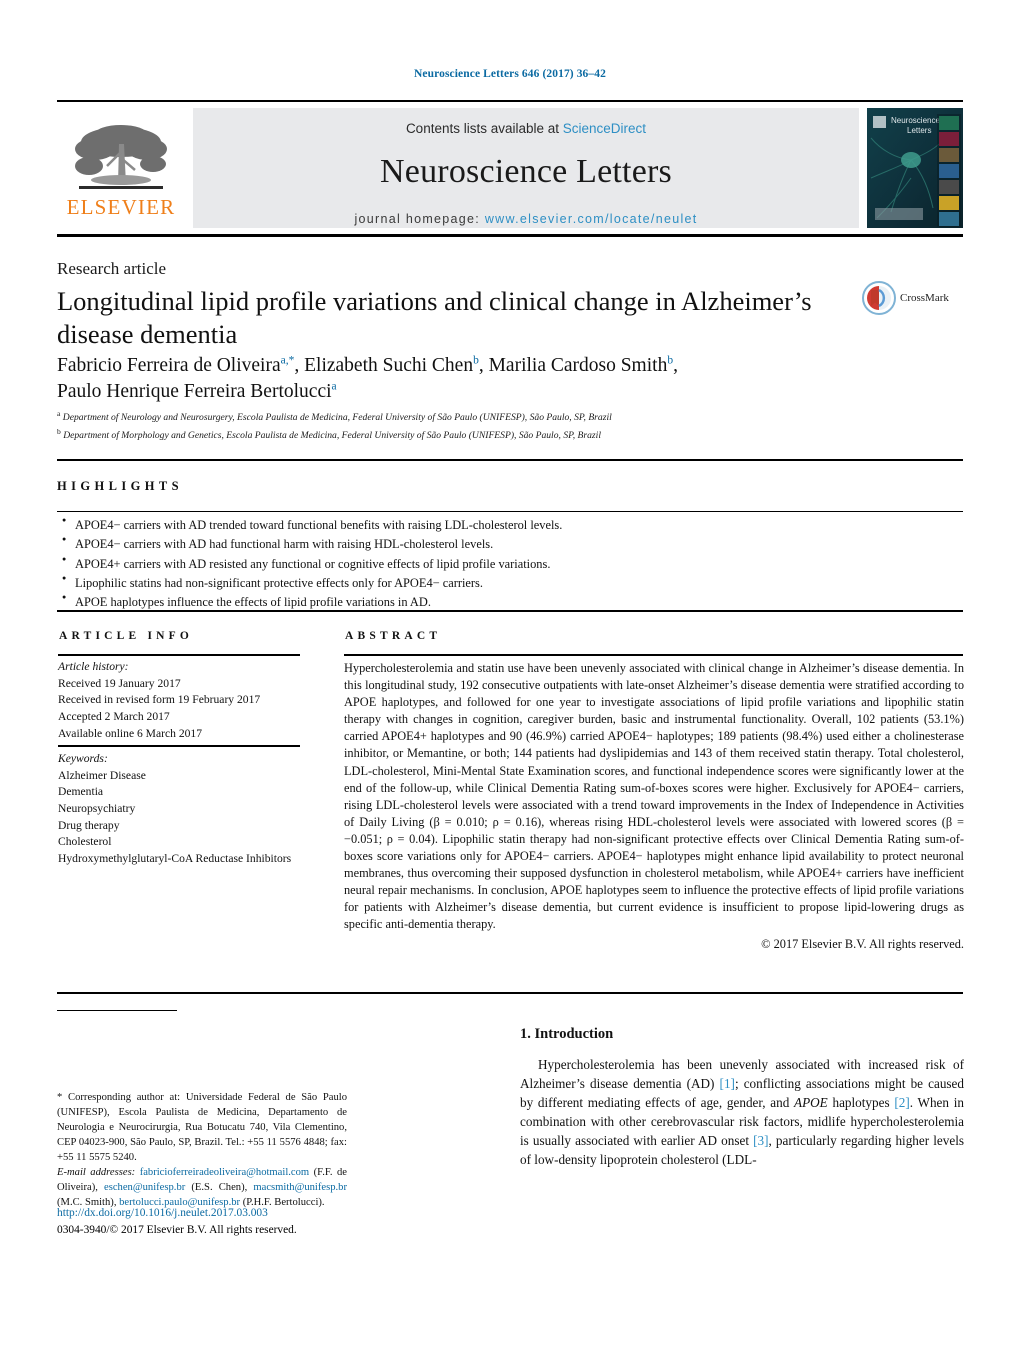 The height and width of the screenshot is (1351, 1020). What do you see at coordinates (97, 809) in the screenshot?
I see `keyword-item: Neuropsychiatry` at bounding box center [97, 809].